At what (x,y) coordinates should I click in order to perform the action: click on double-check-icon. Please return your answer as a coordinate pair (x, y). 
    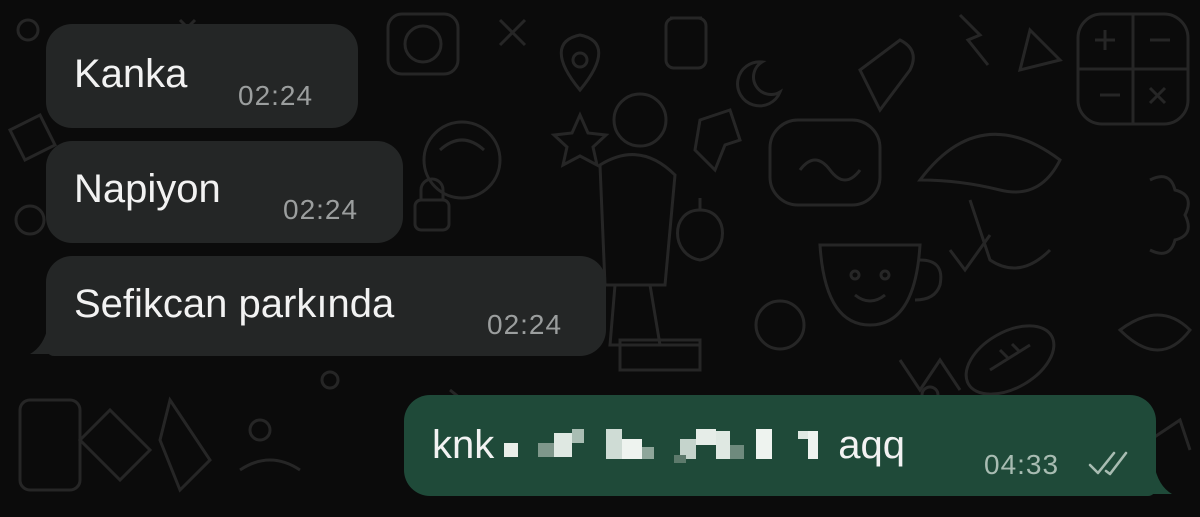
    Looking at the image, I should click on (1108, 463).